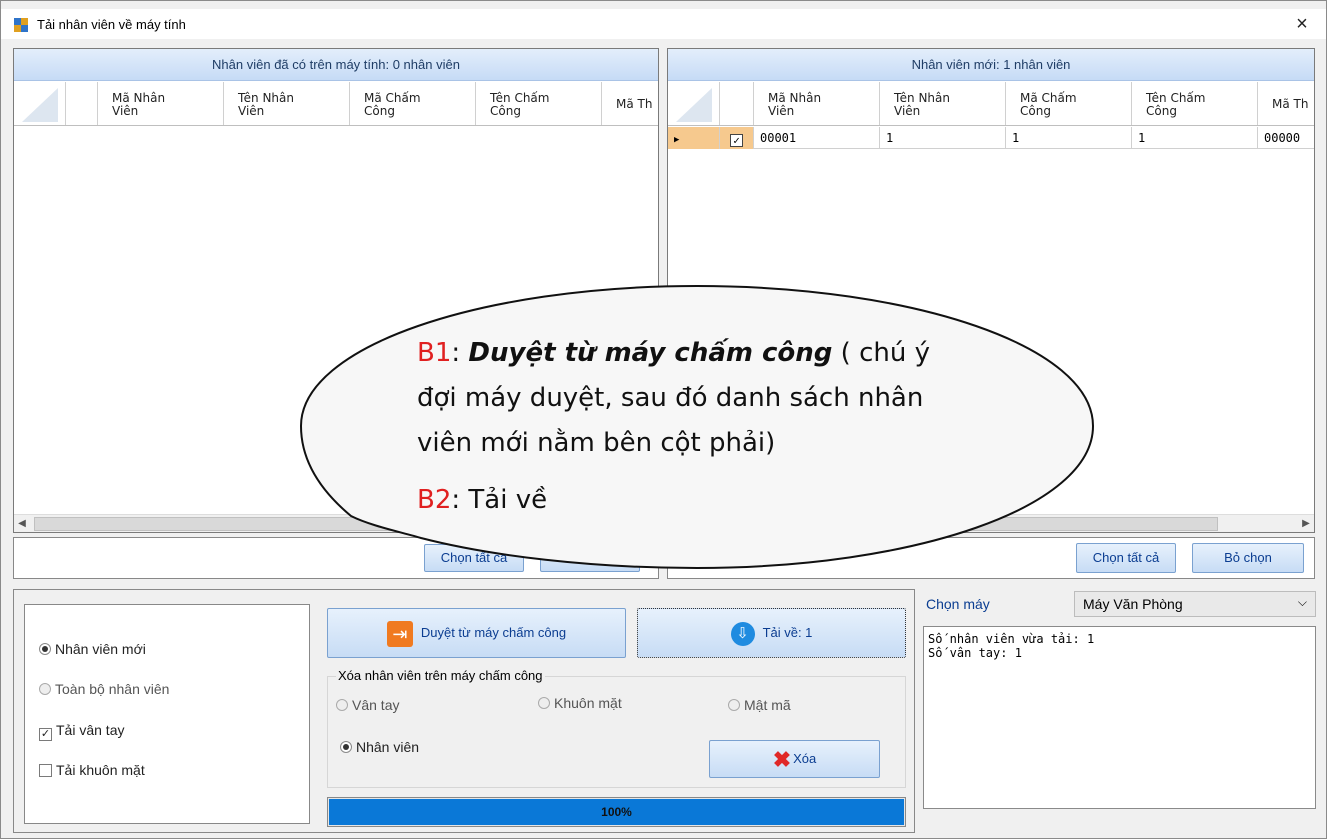 The height and width of the screenshot is (839, 1327). What do you see at coordinates (694, 138) in the screenshot?
I see `current-row-indicator: ▶` at bounding box center [694, 138].